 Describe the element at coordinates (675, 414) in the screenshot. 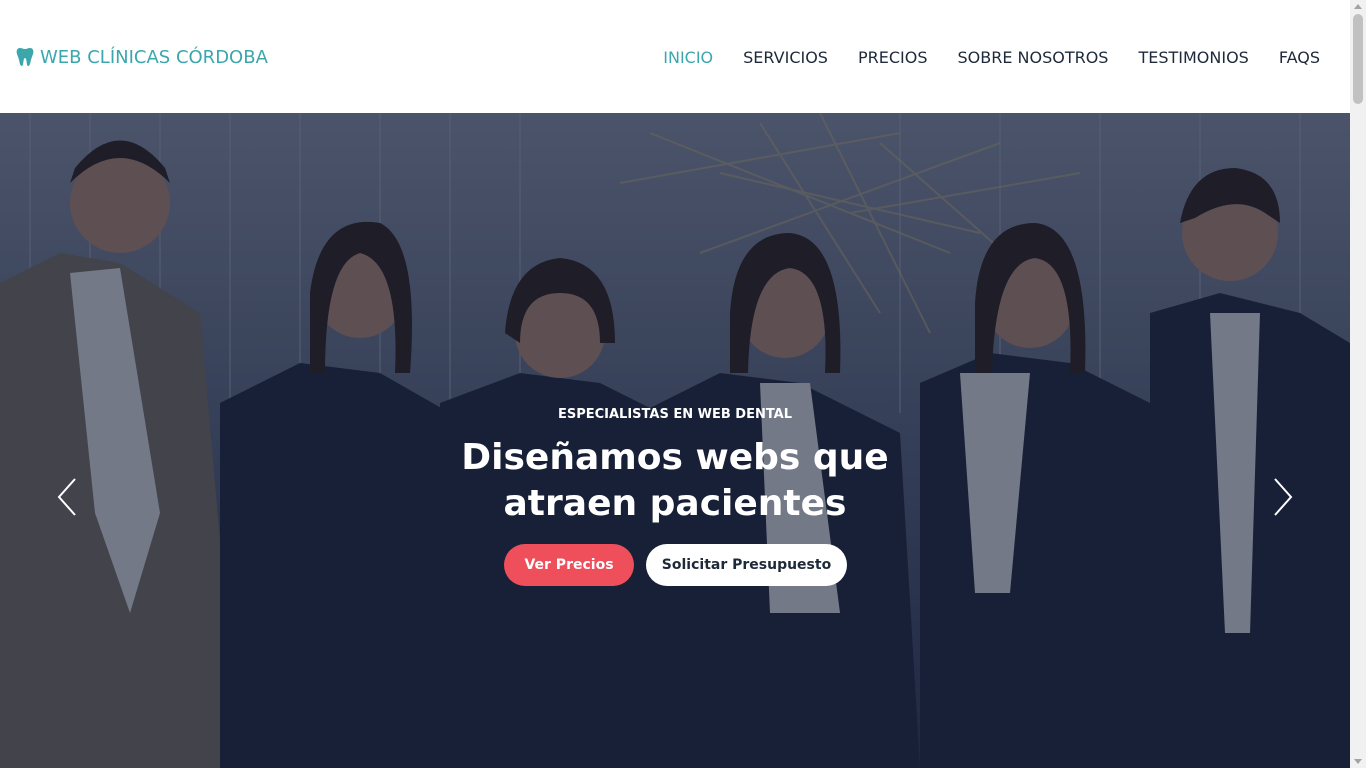

I see `hero-eyebrow: ESPECIALISTAS EN WEB DENTAL` at that location.